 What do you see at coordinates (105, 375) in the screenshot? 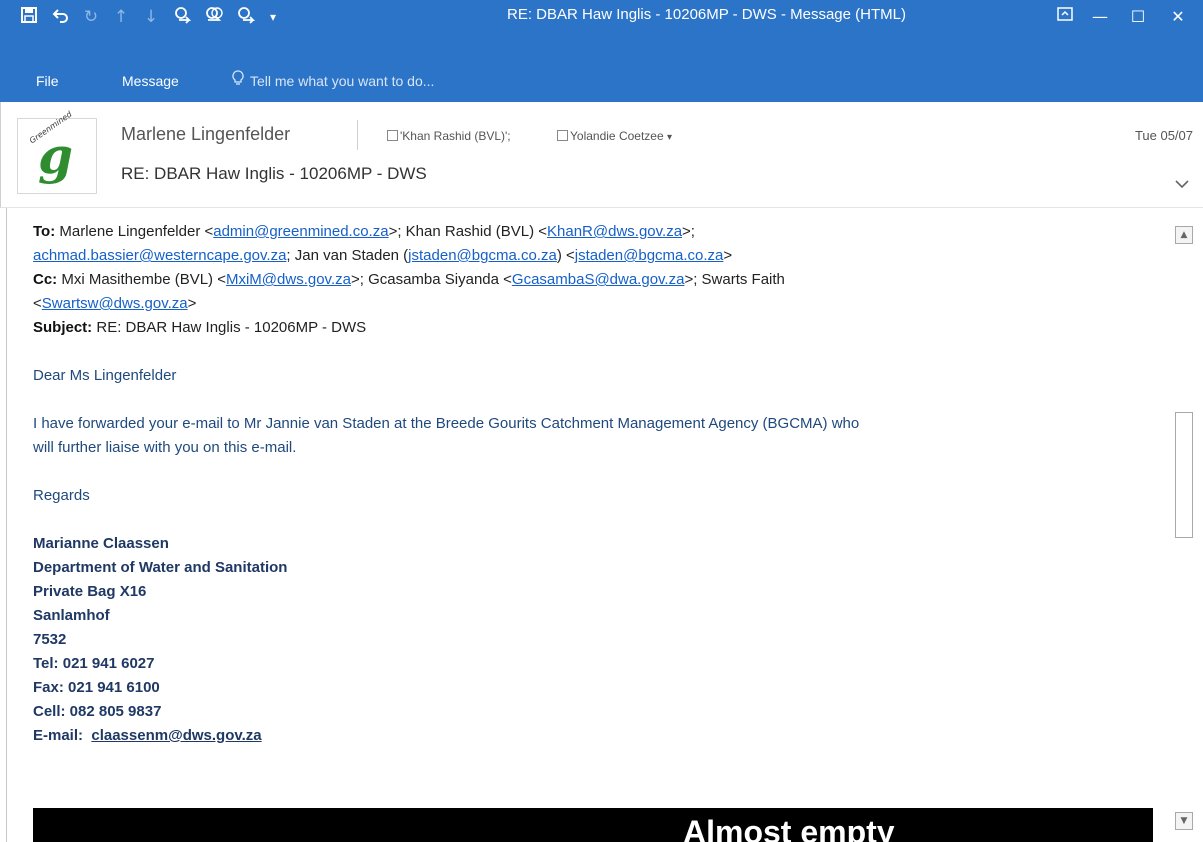
I see `greeting: Dear Ms Lingenfelder` at bounding box center [105, 375].